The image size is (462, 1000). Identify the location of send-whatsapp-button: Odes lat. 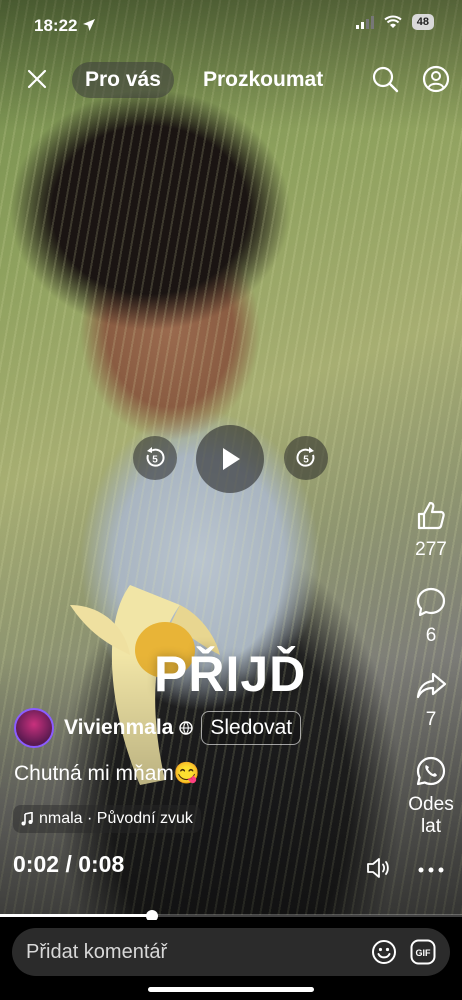
(431, 796).